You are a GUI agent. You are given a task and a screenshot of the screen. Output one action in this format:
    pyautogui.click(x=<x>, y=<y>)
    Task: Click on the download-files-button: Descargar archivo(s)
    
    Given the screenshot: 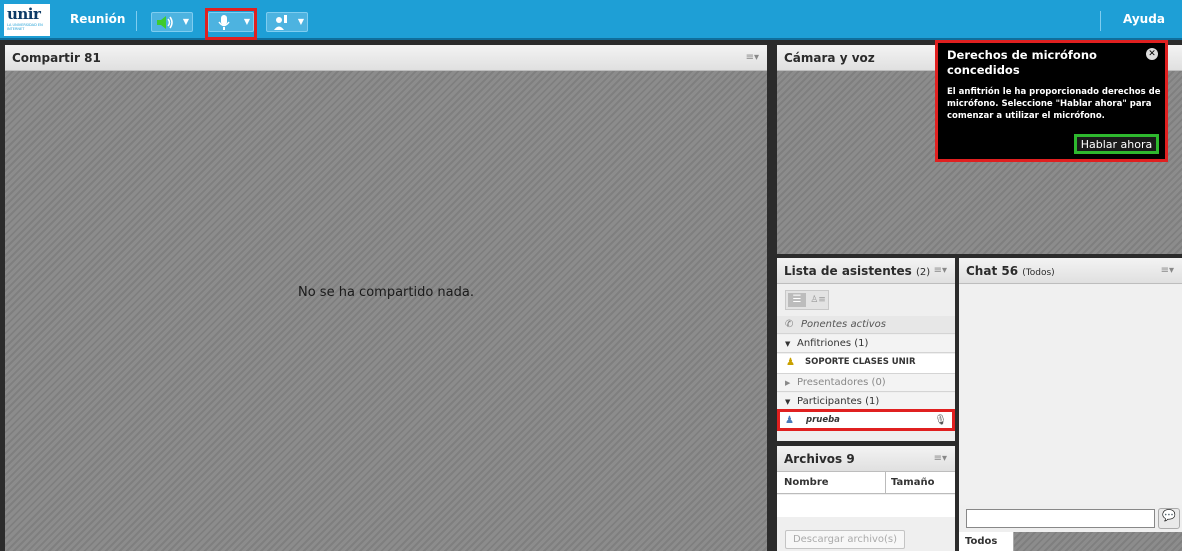 What is the action you would take?
    pyautogui.click(x=845, y=539)
    